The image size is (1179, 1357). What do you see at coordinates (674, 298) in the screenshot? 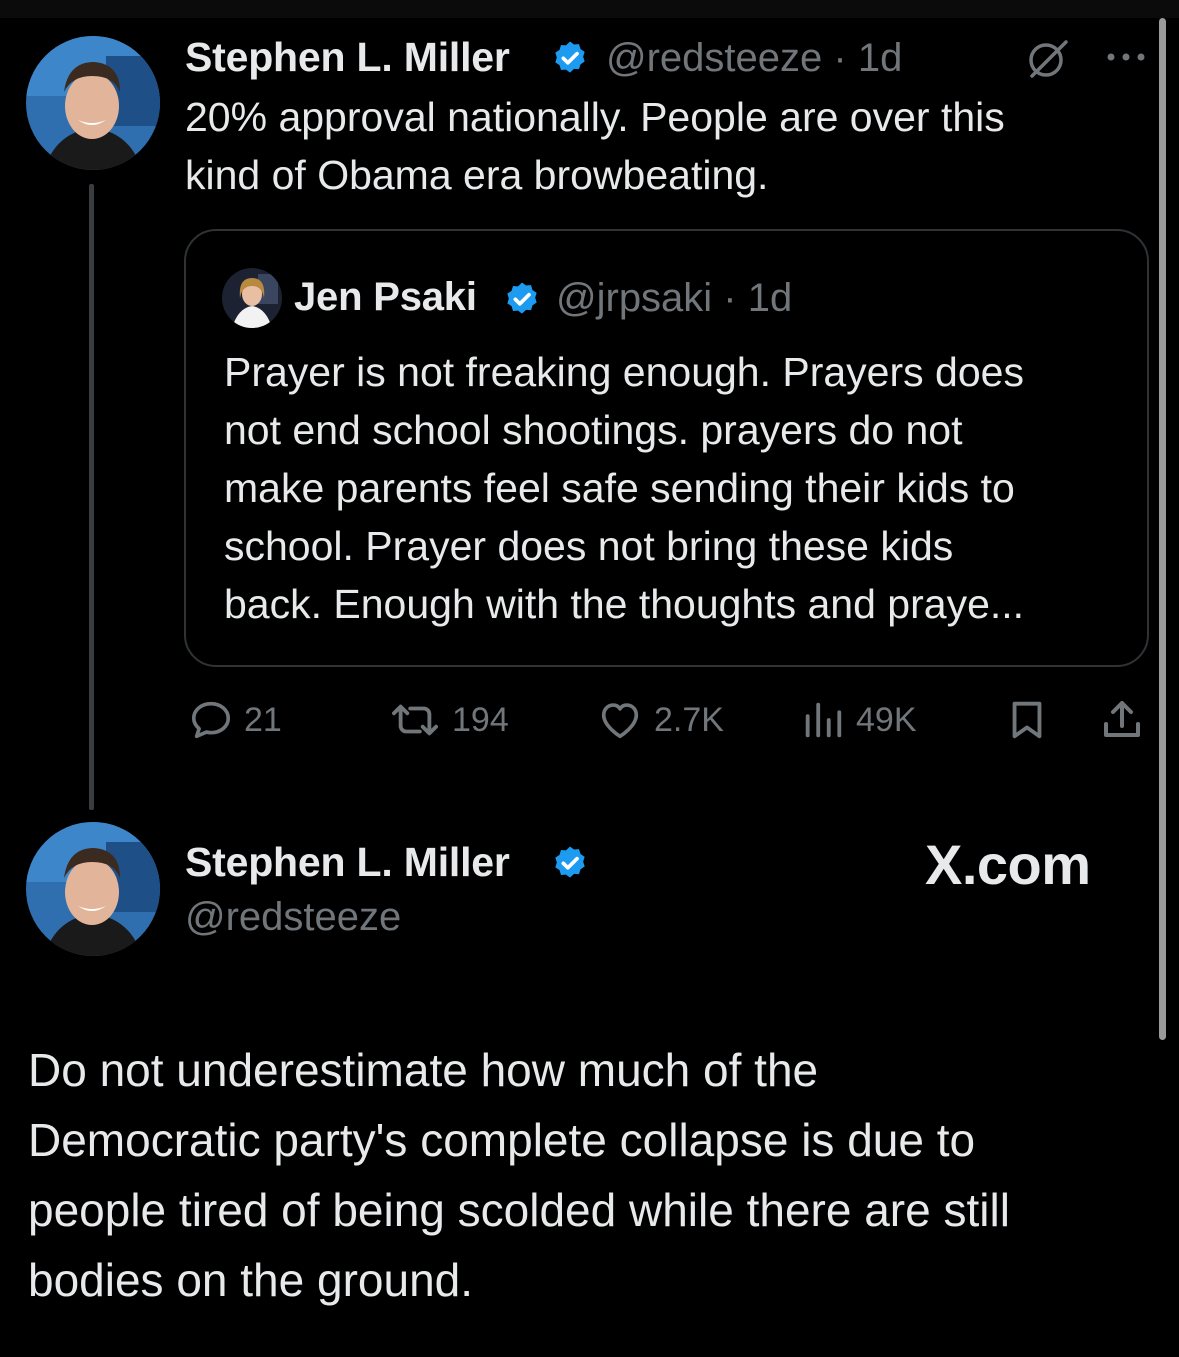
I see `quoted-author-handle-time: @jrpsaki · 1d` at bounding box center [674, 298].